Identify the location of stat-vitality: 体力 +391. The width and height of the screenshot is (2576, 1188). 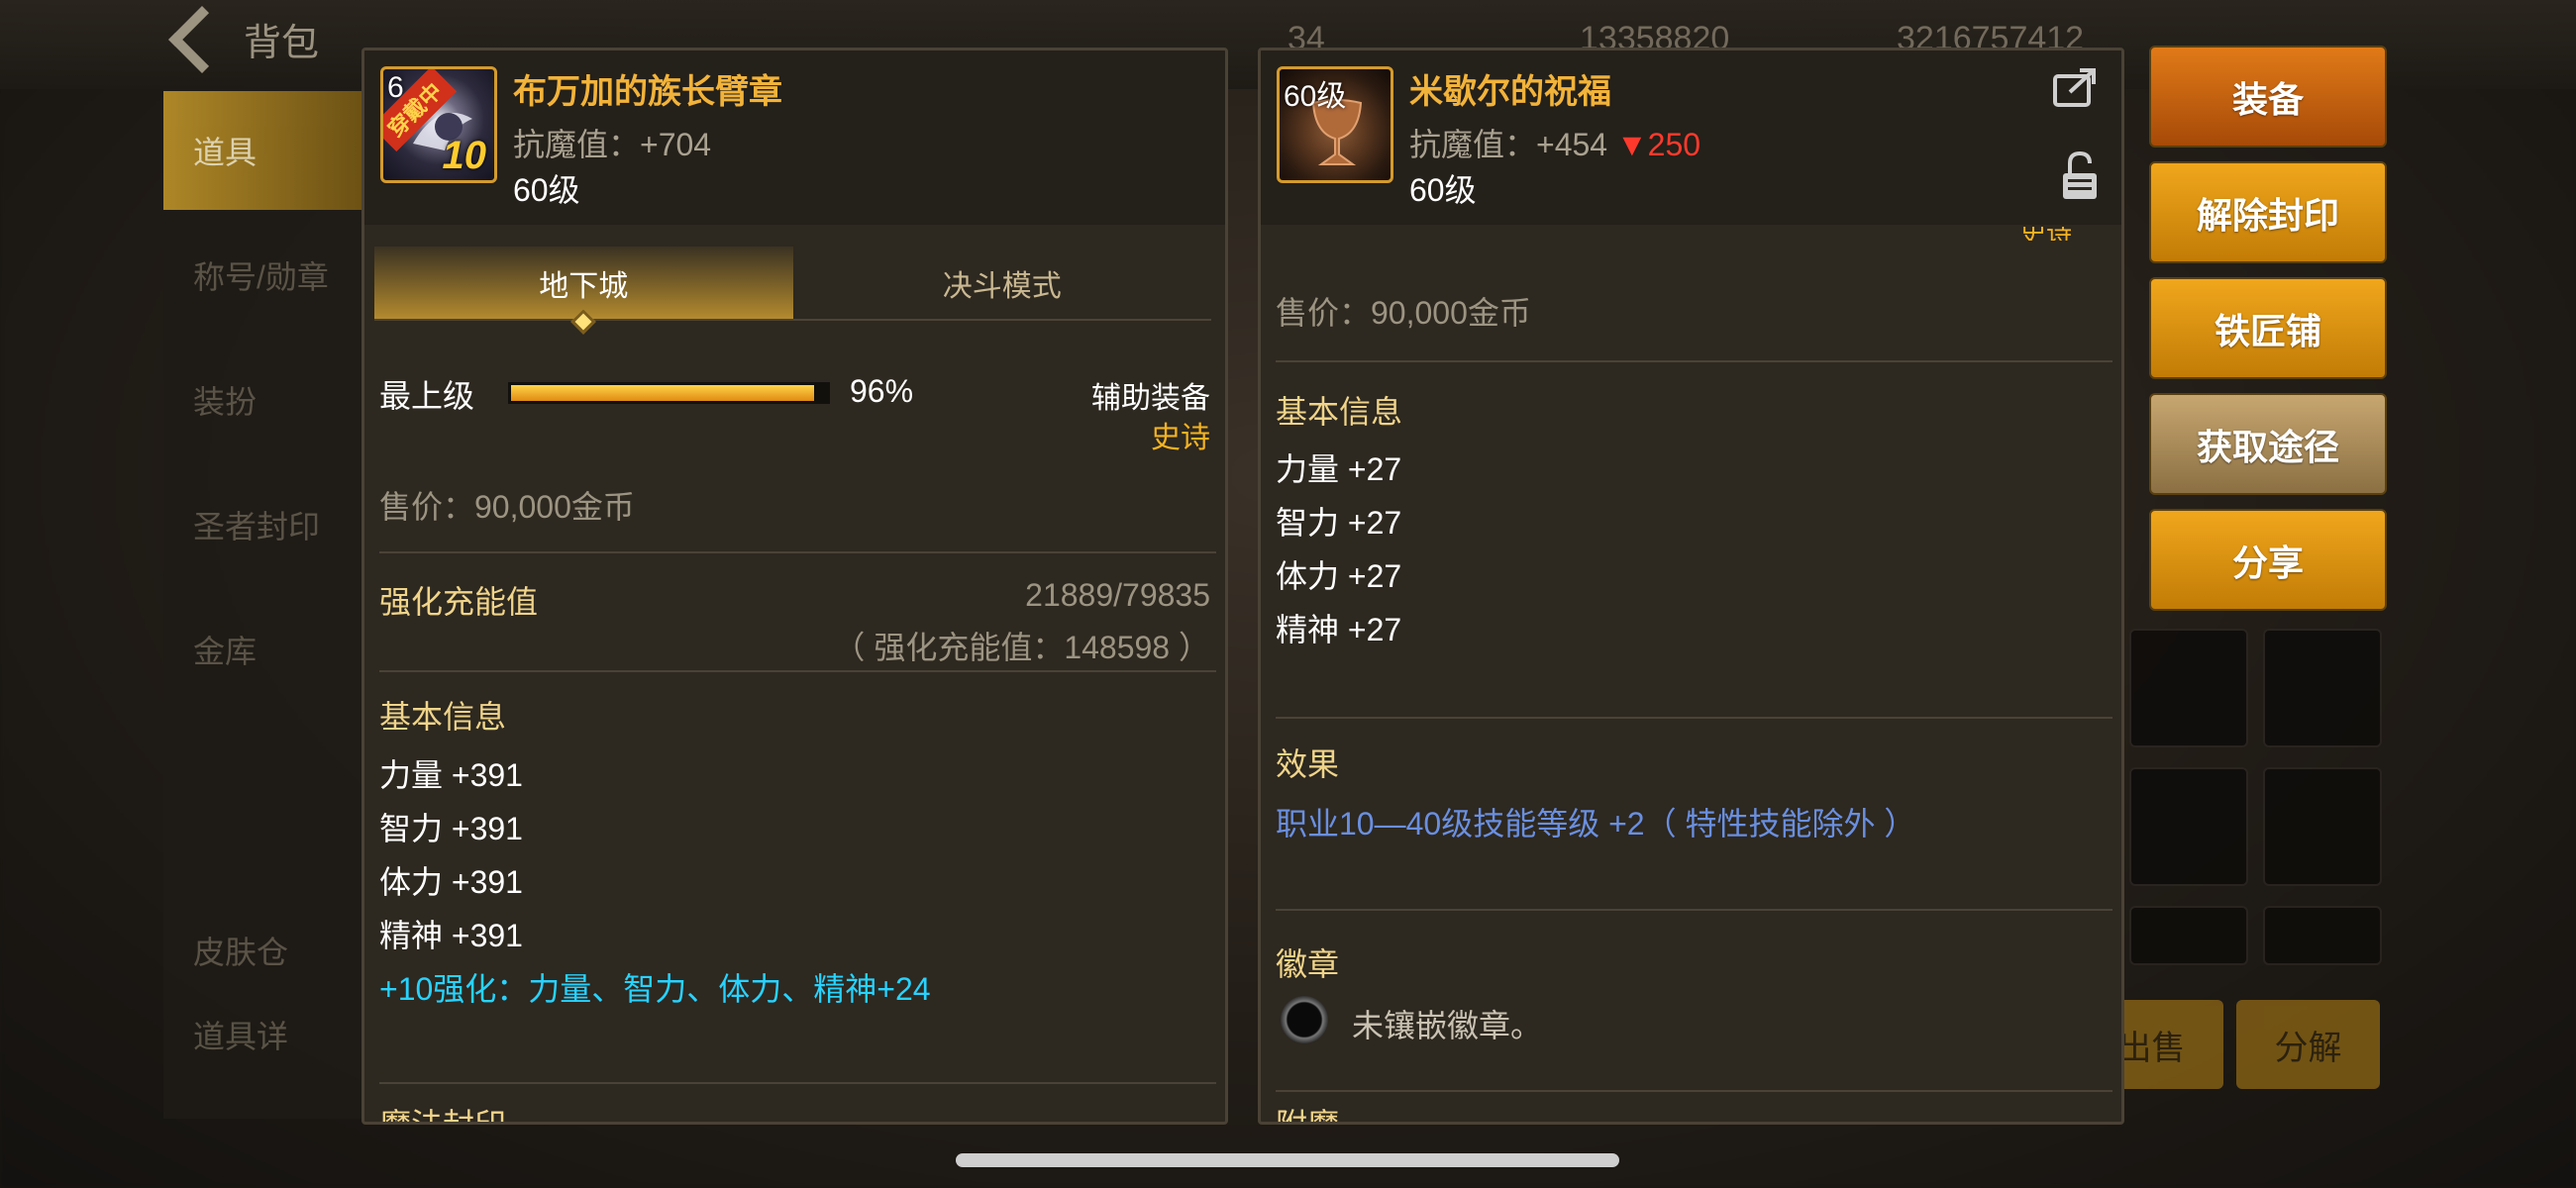
(451, 882).